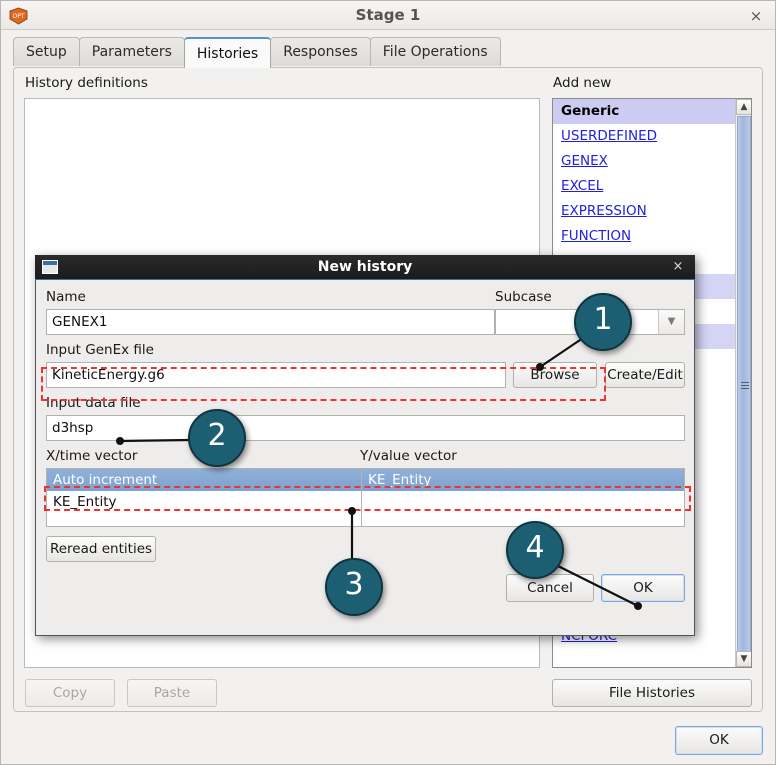 The height and width of the screenshot is (765, 776). Describe the element at coordinates (354, 587) in the screenshot. I see `callout-3: 3` at that location.